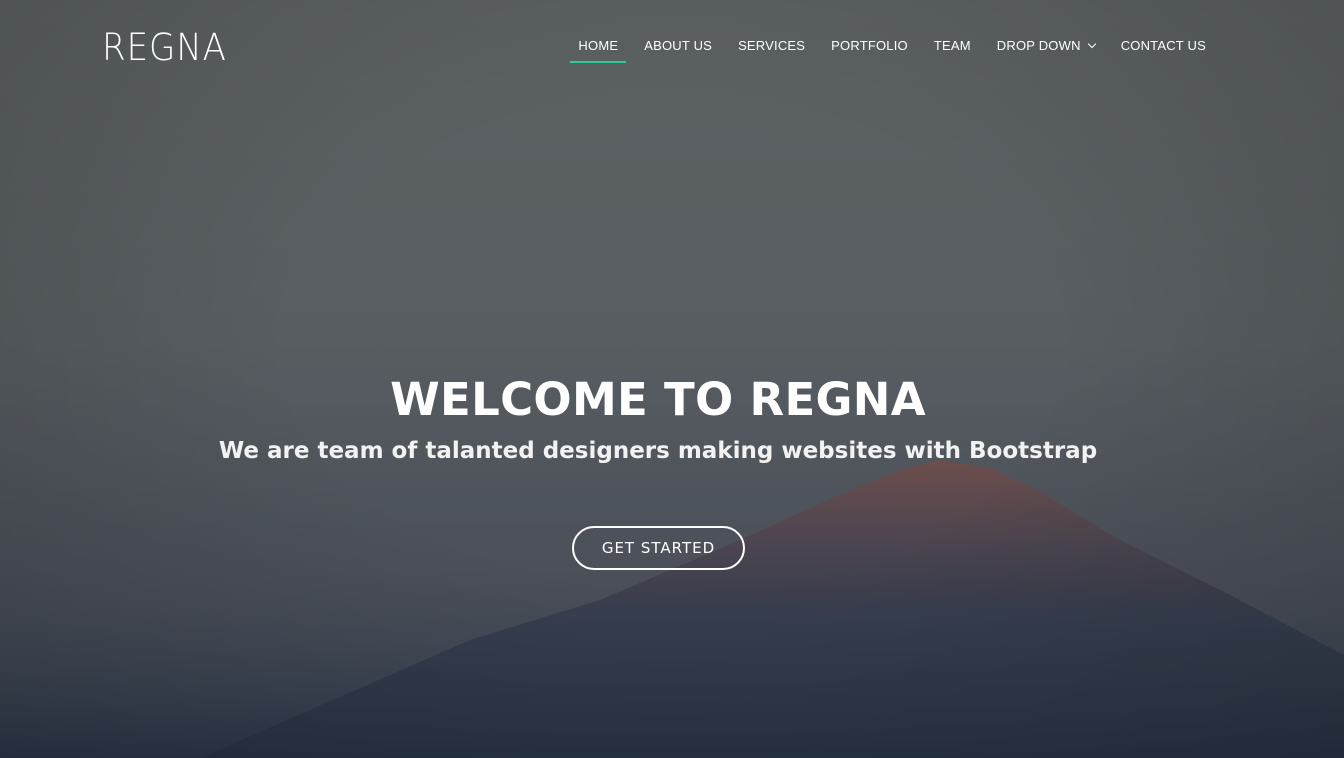  What do you see at coordinates (658, 548) in the screenshot?
I see `get-started-button: GET STARTED` at bounding box center [658, 548].